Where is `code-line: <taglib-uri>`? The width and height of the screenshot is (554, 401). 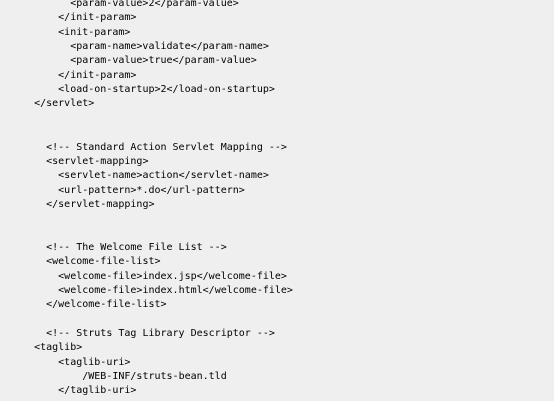
code-line: <taglib-uri> is located at coordinates (94, 362).